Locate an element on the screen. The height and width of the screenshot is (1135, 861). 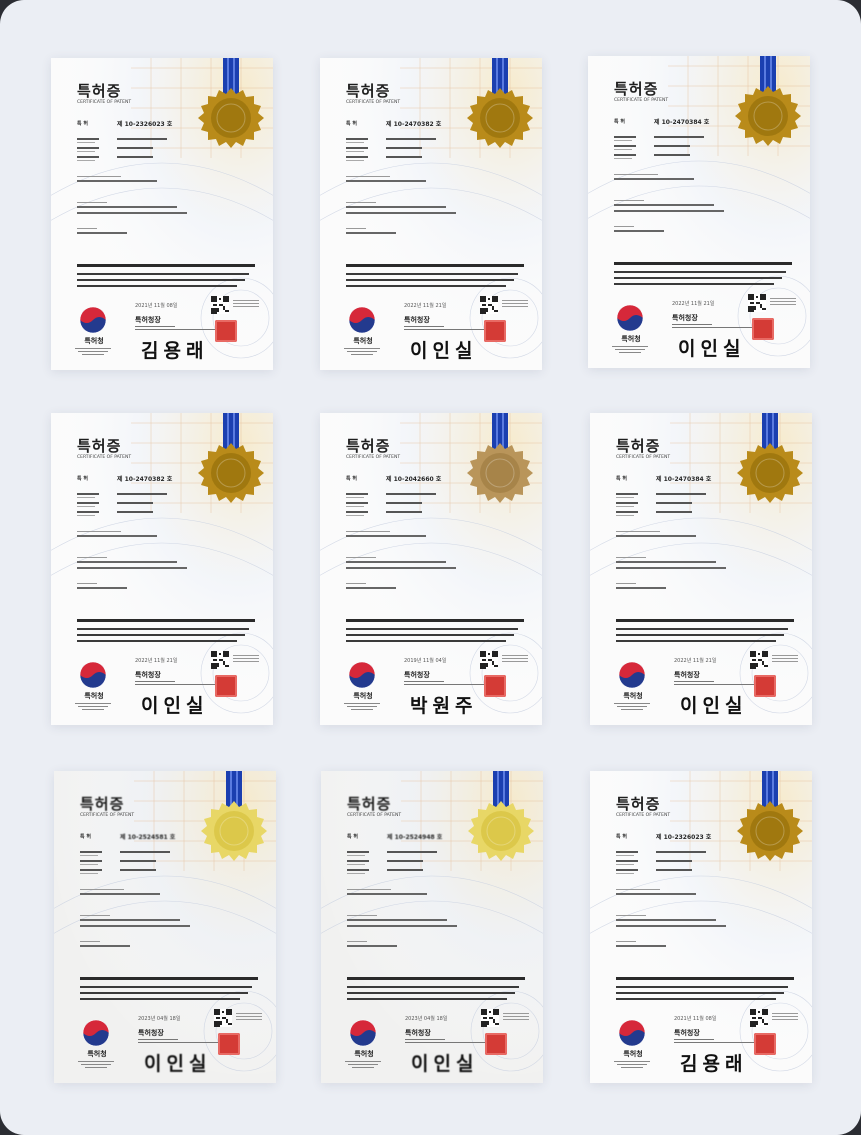
patent-number: 제 10-2524948 호 is located at coordinates (415, 837).